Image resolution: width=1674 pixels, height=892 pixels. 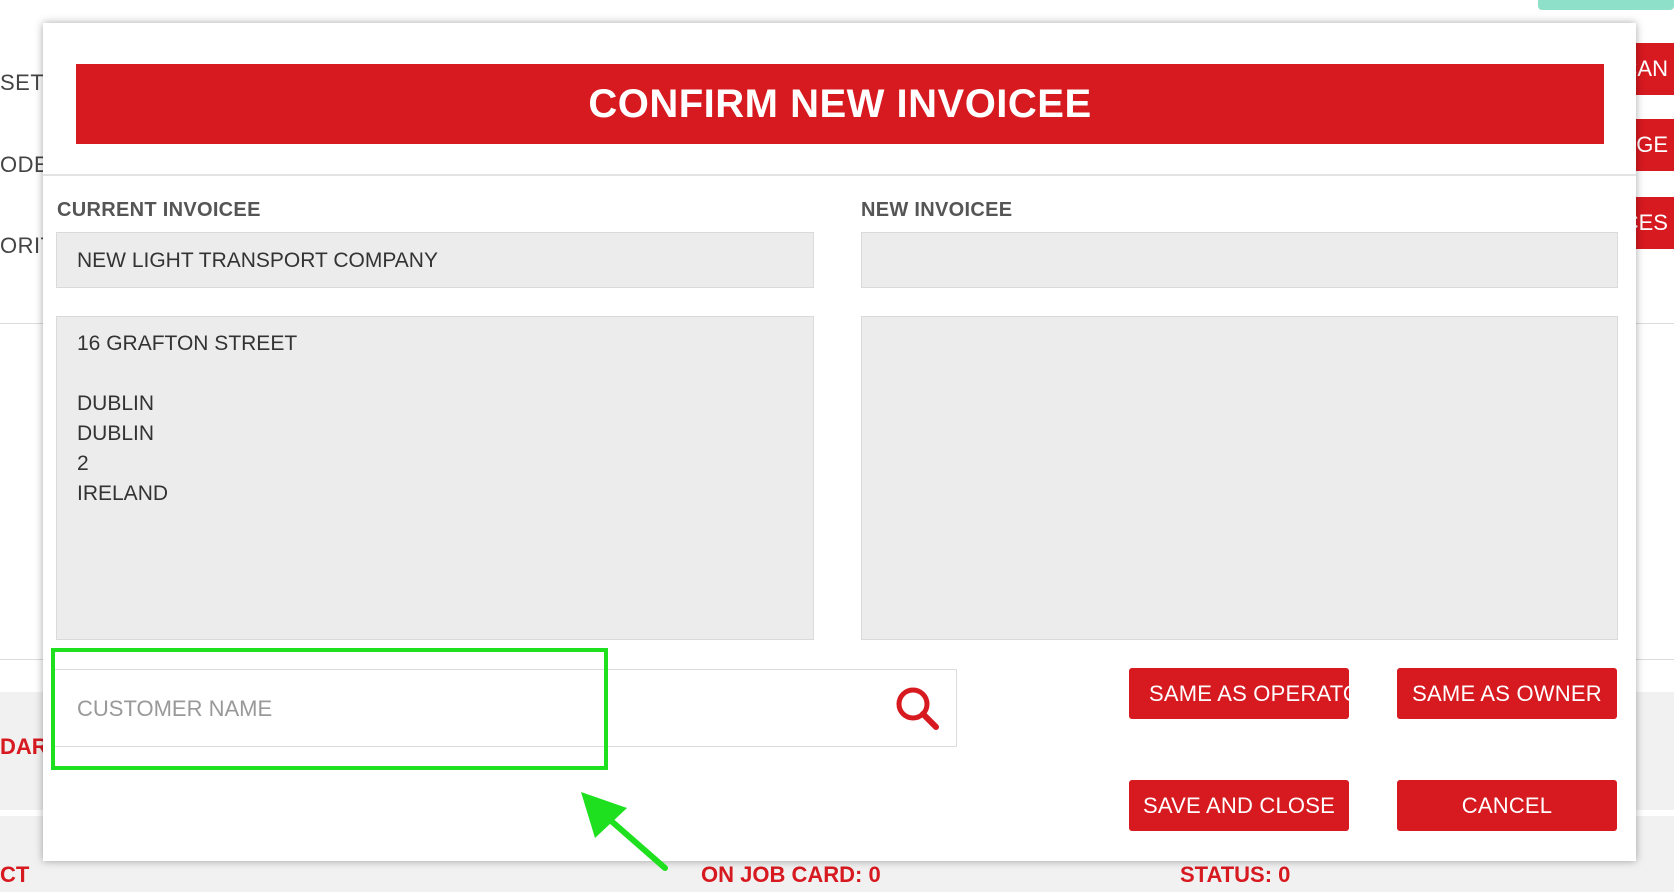 What do you see at coordinates (791, 874) in the screenshot?
I see `footer-on-job-card: ON JOB CARD: 0` at bounding box center [791, 874].